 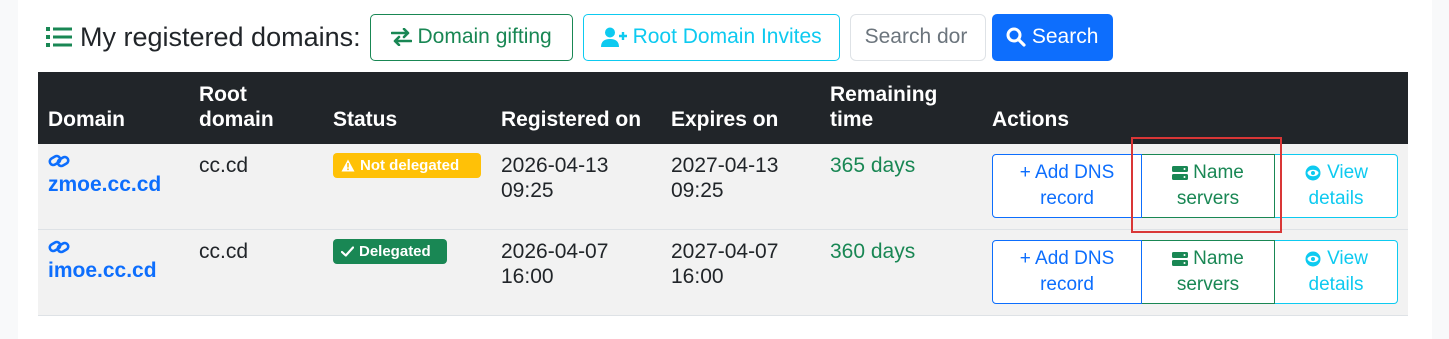 I want to click on registered-on-cell: 2026-04-07 16:00, so click(x=554, y=264).